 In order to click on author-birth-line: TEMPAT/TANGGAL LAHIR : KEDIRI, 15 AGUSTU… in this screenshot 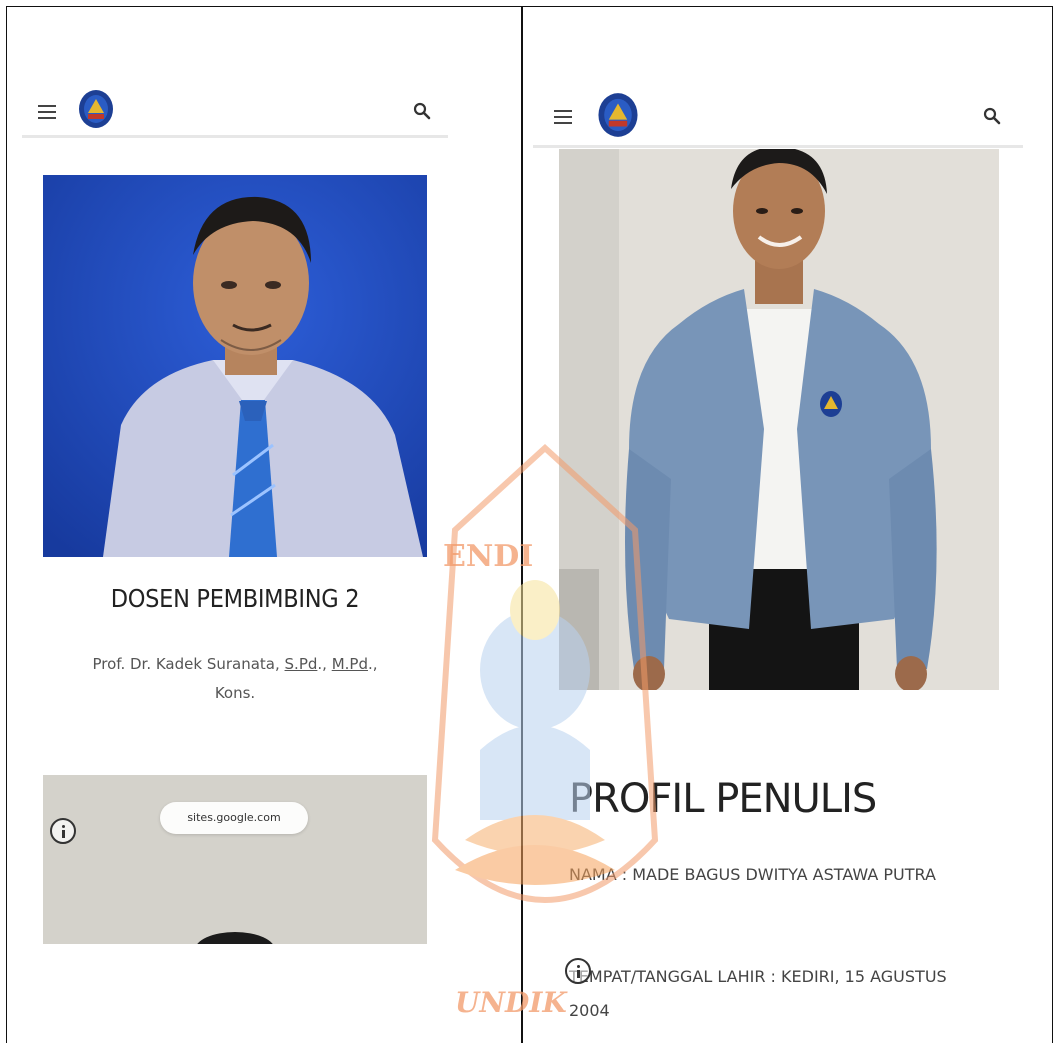, I will do `click(758, 993)`.